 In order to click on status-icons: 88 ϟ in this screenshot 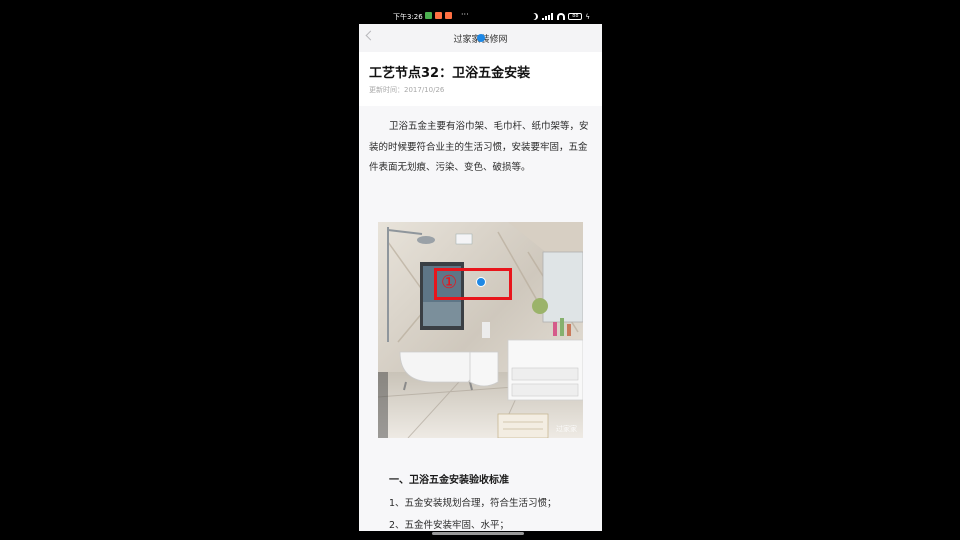, I will do `click(560, 16)`.